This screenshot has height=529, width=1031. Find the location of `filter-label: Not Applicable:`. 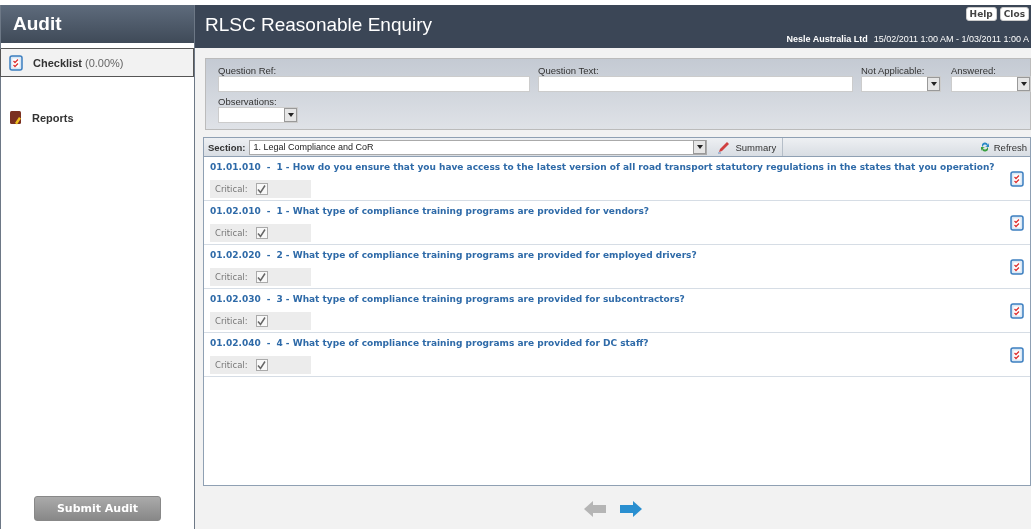

filter-label: Not Applicable: is located at coordinates (893, 70).